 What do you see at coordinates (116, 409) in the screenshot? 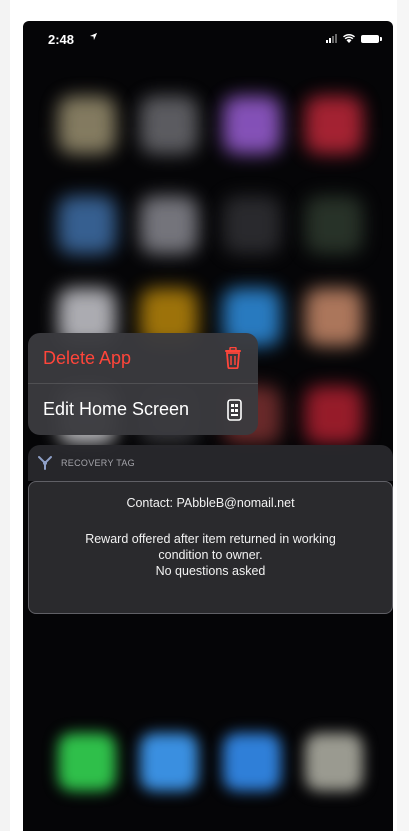
I see `edit-home-screen-label: Edit Home Screen` at bounding box center [116, 409].